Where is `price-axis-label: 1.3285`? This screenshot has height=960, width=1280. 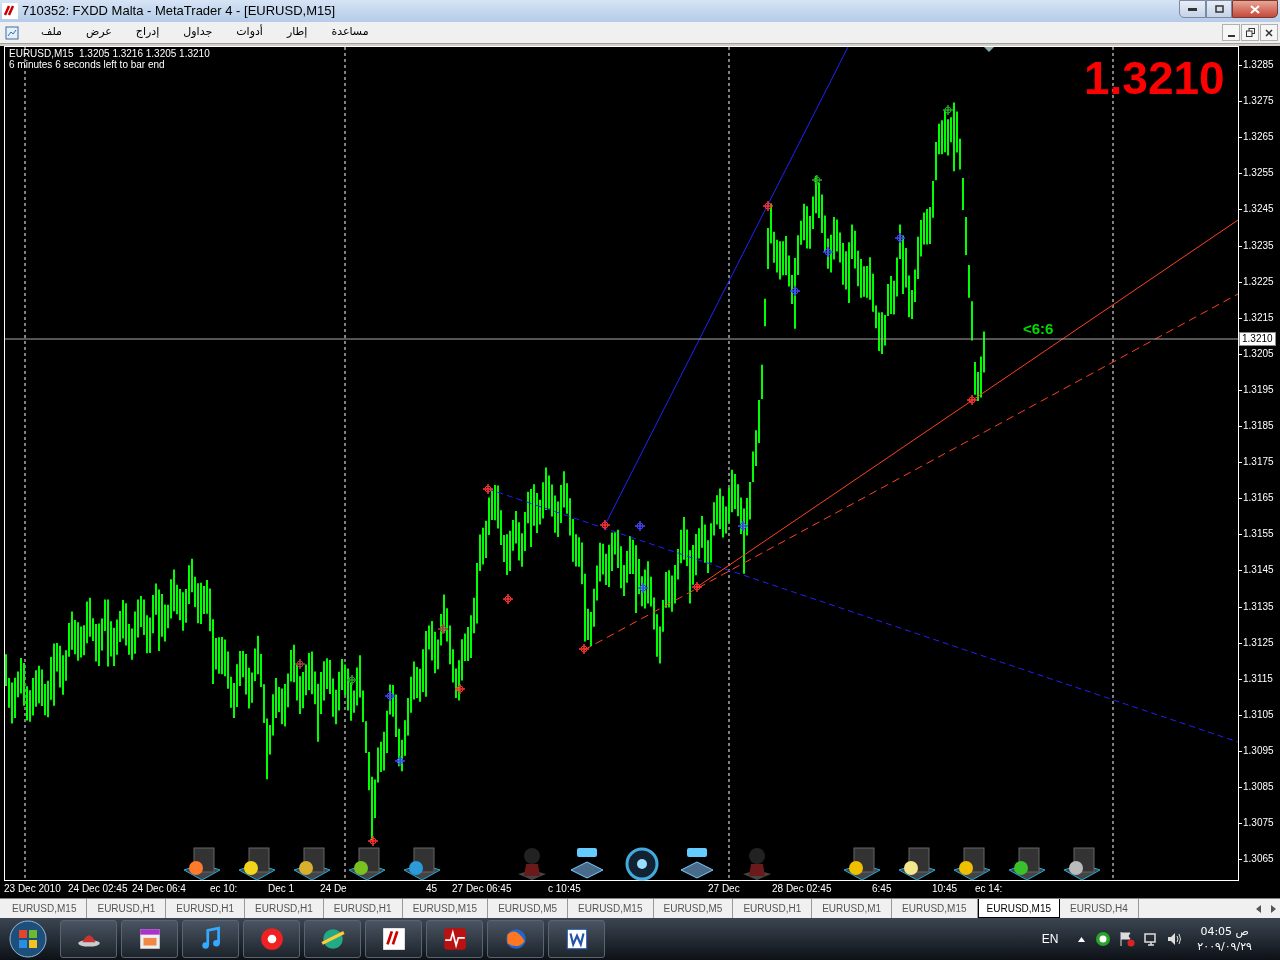 price-axis-label: 1.3285 is located at coordinates (1258, 65).